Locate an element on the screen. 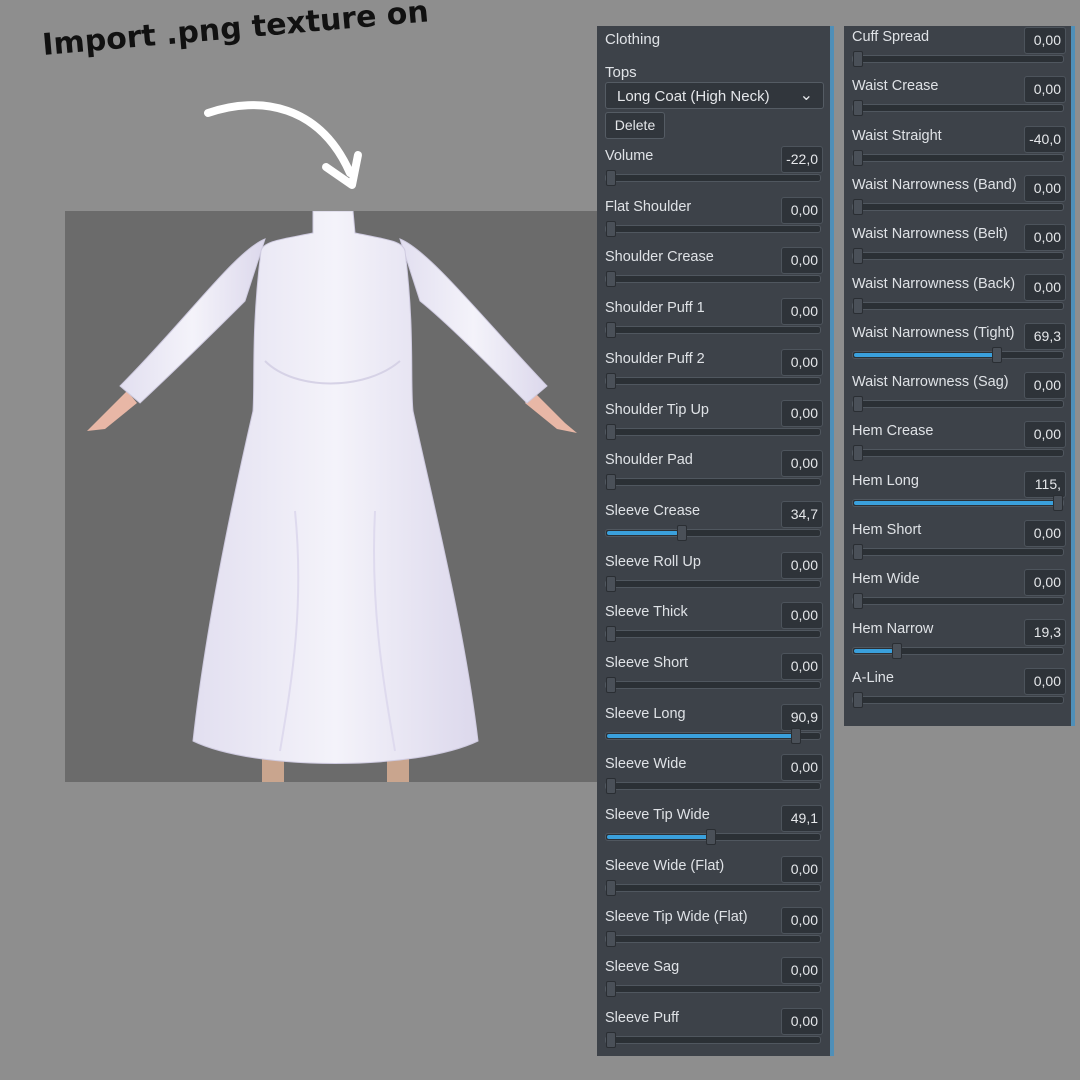 This screenshot has width=1080, height=1080. slider-value-field: 90,9 is located at coordinates (802, 717).